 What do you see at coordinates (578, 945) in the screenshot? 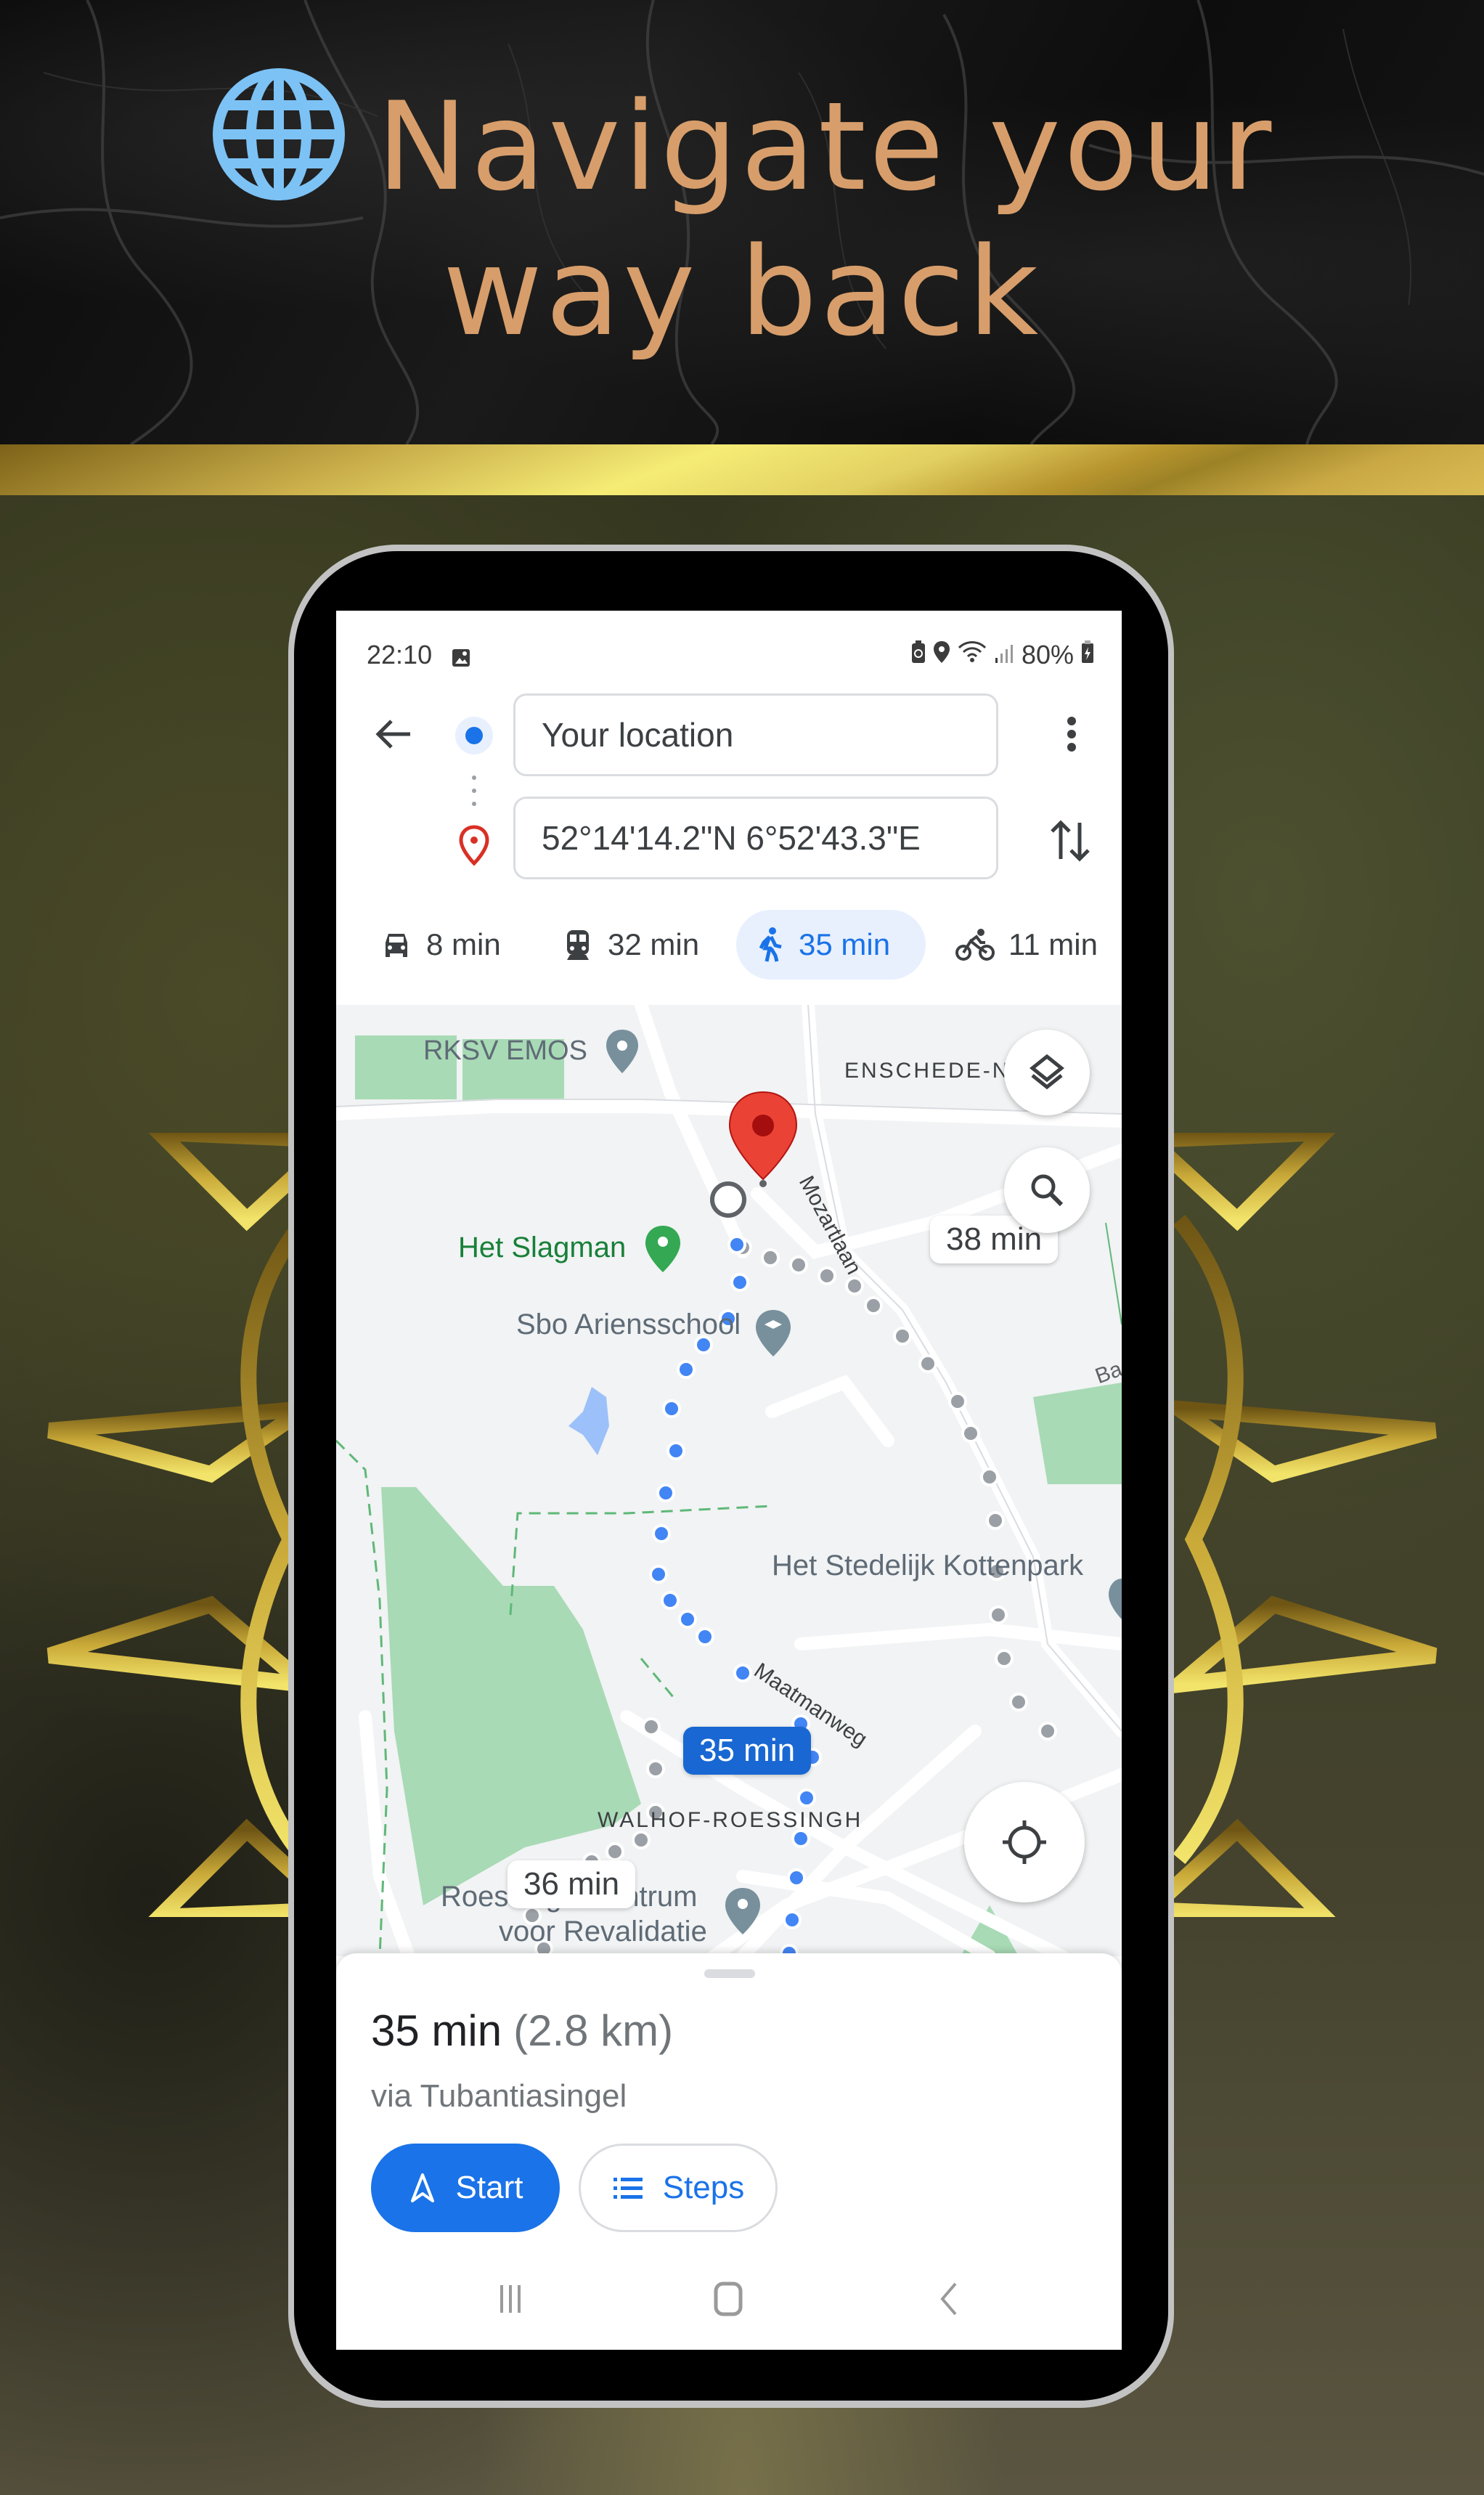
I see `train-icon` at bounding box center [578, 945].